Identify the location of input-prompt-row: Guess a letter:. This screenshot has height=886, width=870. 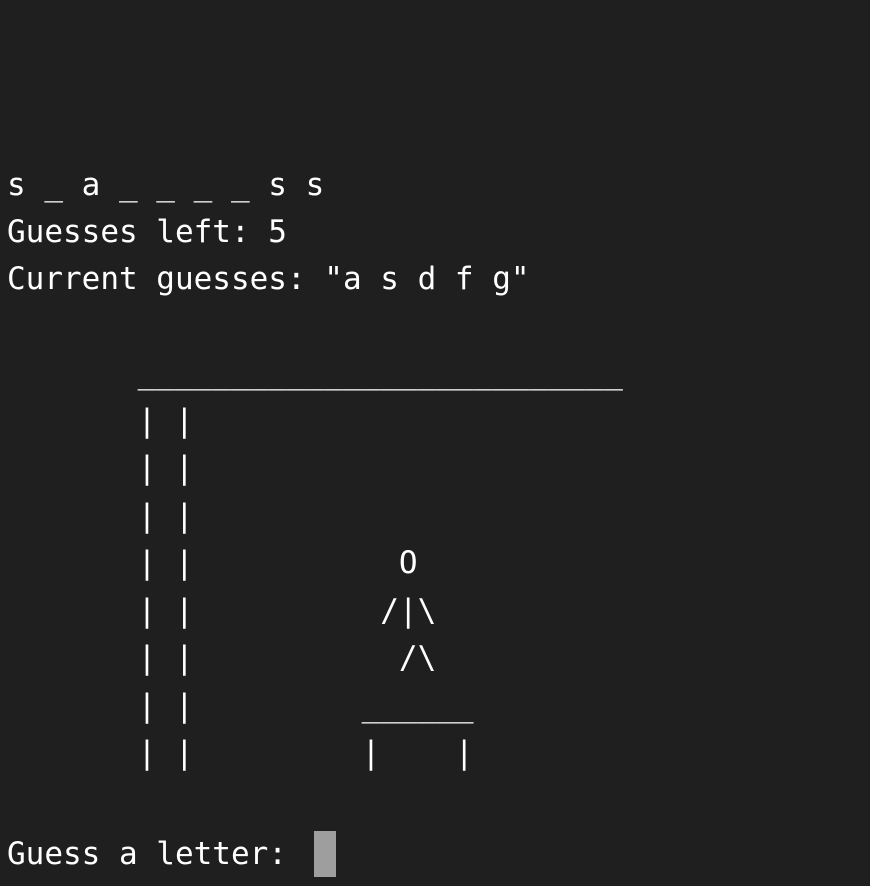
(171, 854).